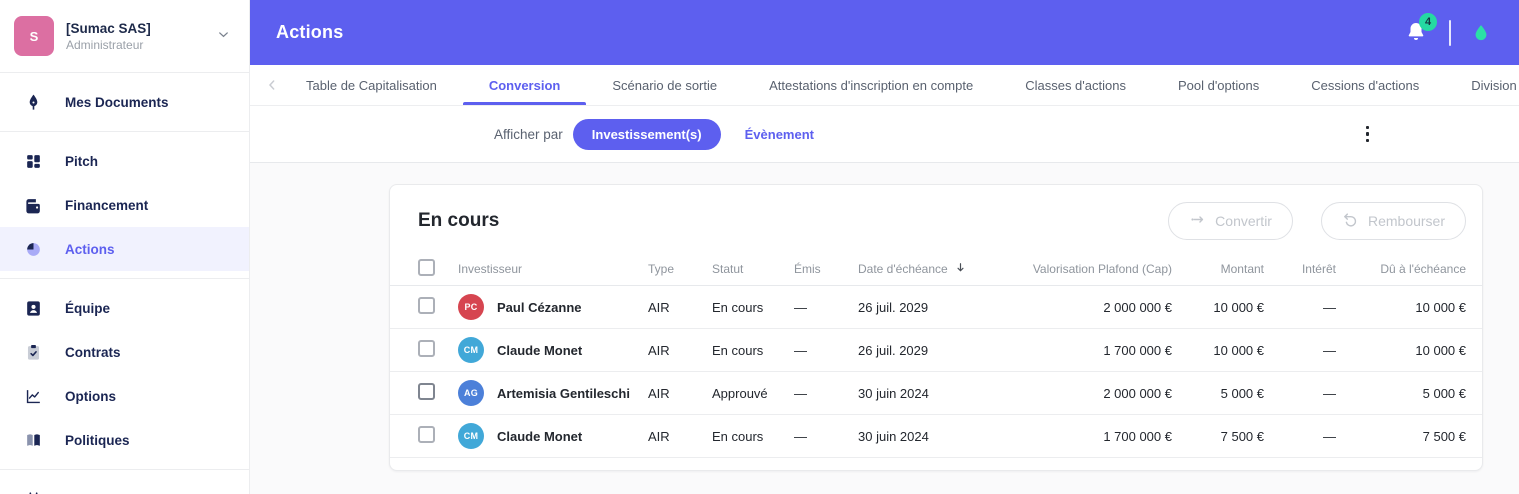  I want to click on column-header-emis: Émis, so click(826, 269).